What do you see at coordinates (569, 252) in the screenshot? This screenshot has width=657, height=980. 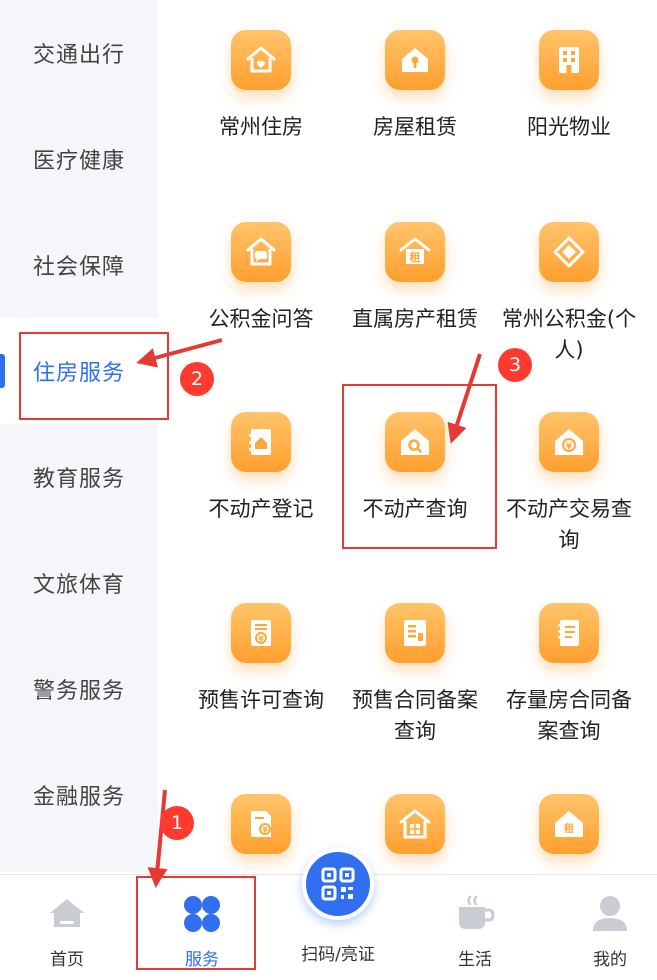 I see `fund-diamond-icon` at bounding box center [569, 252].